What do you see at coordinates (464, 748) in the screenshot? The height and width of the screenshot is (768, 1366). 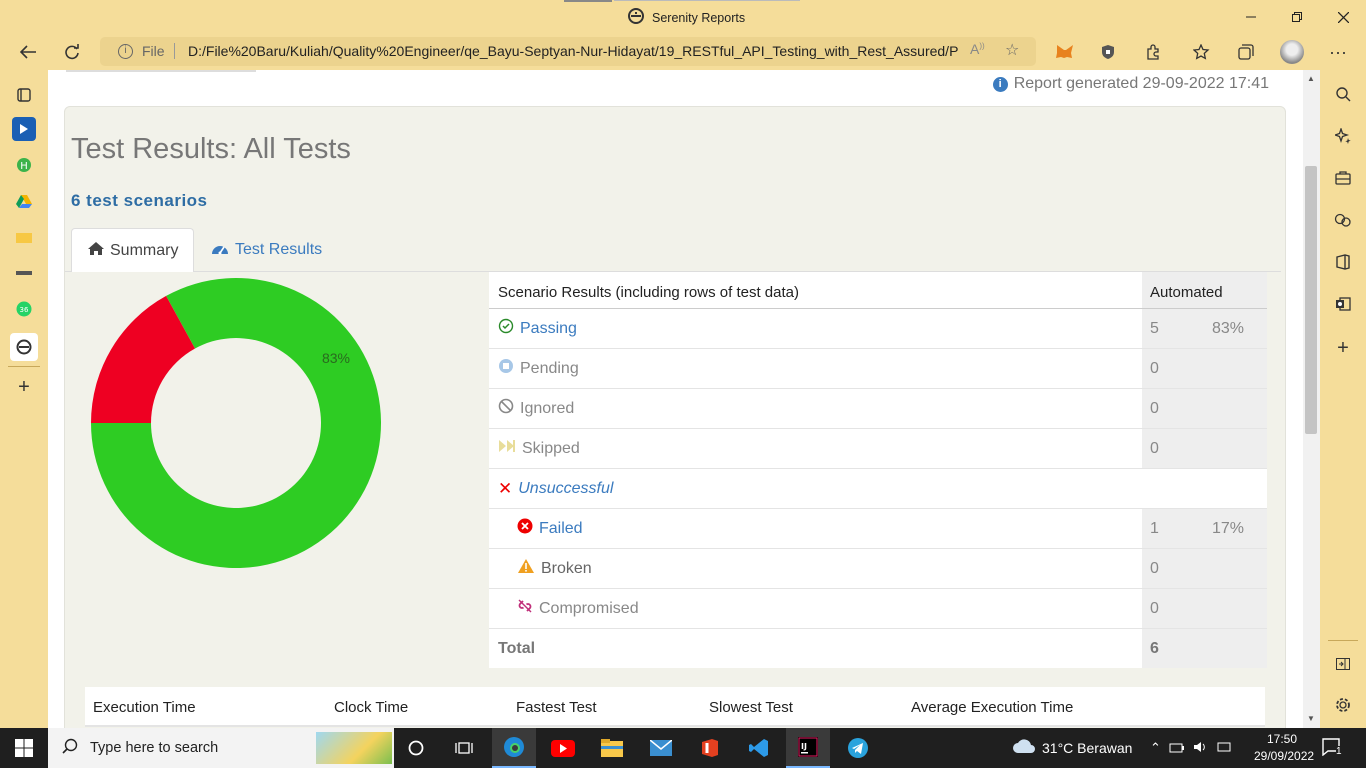 I see `task-view-icon` at bounding box center [464, 748].